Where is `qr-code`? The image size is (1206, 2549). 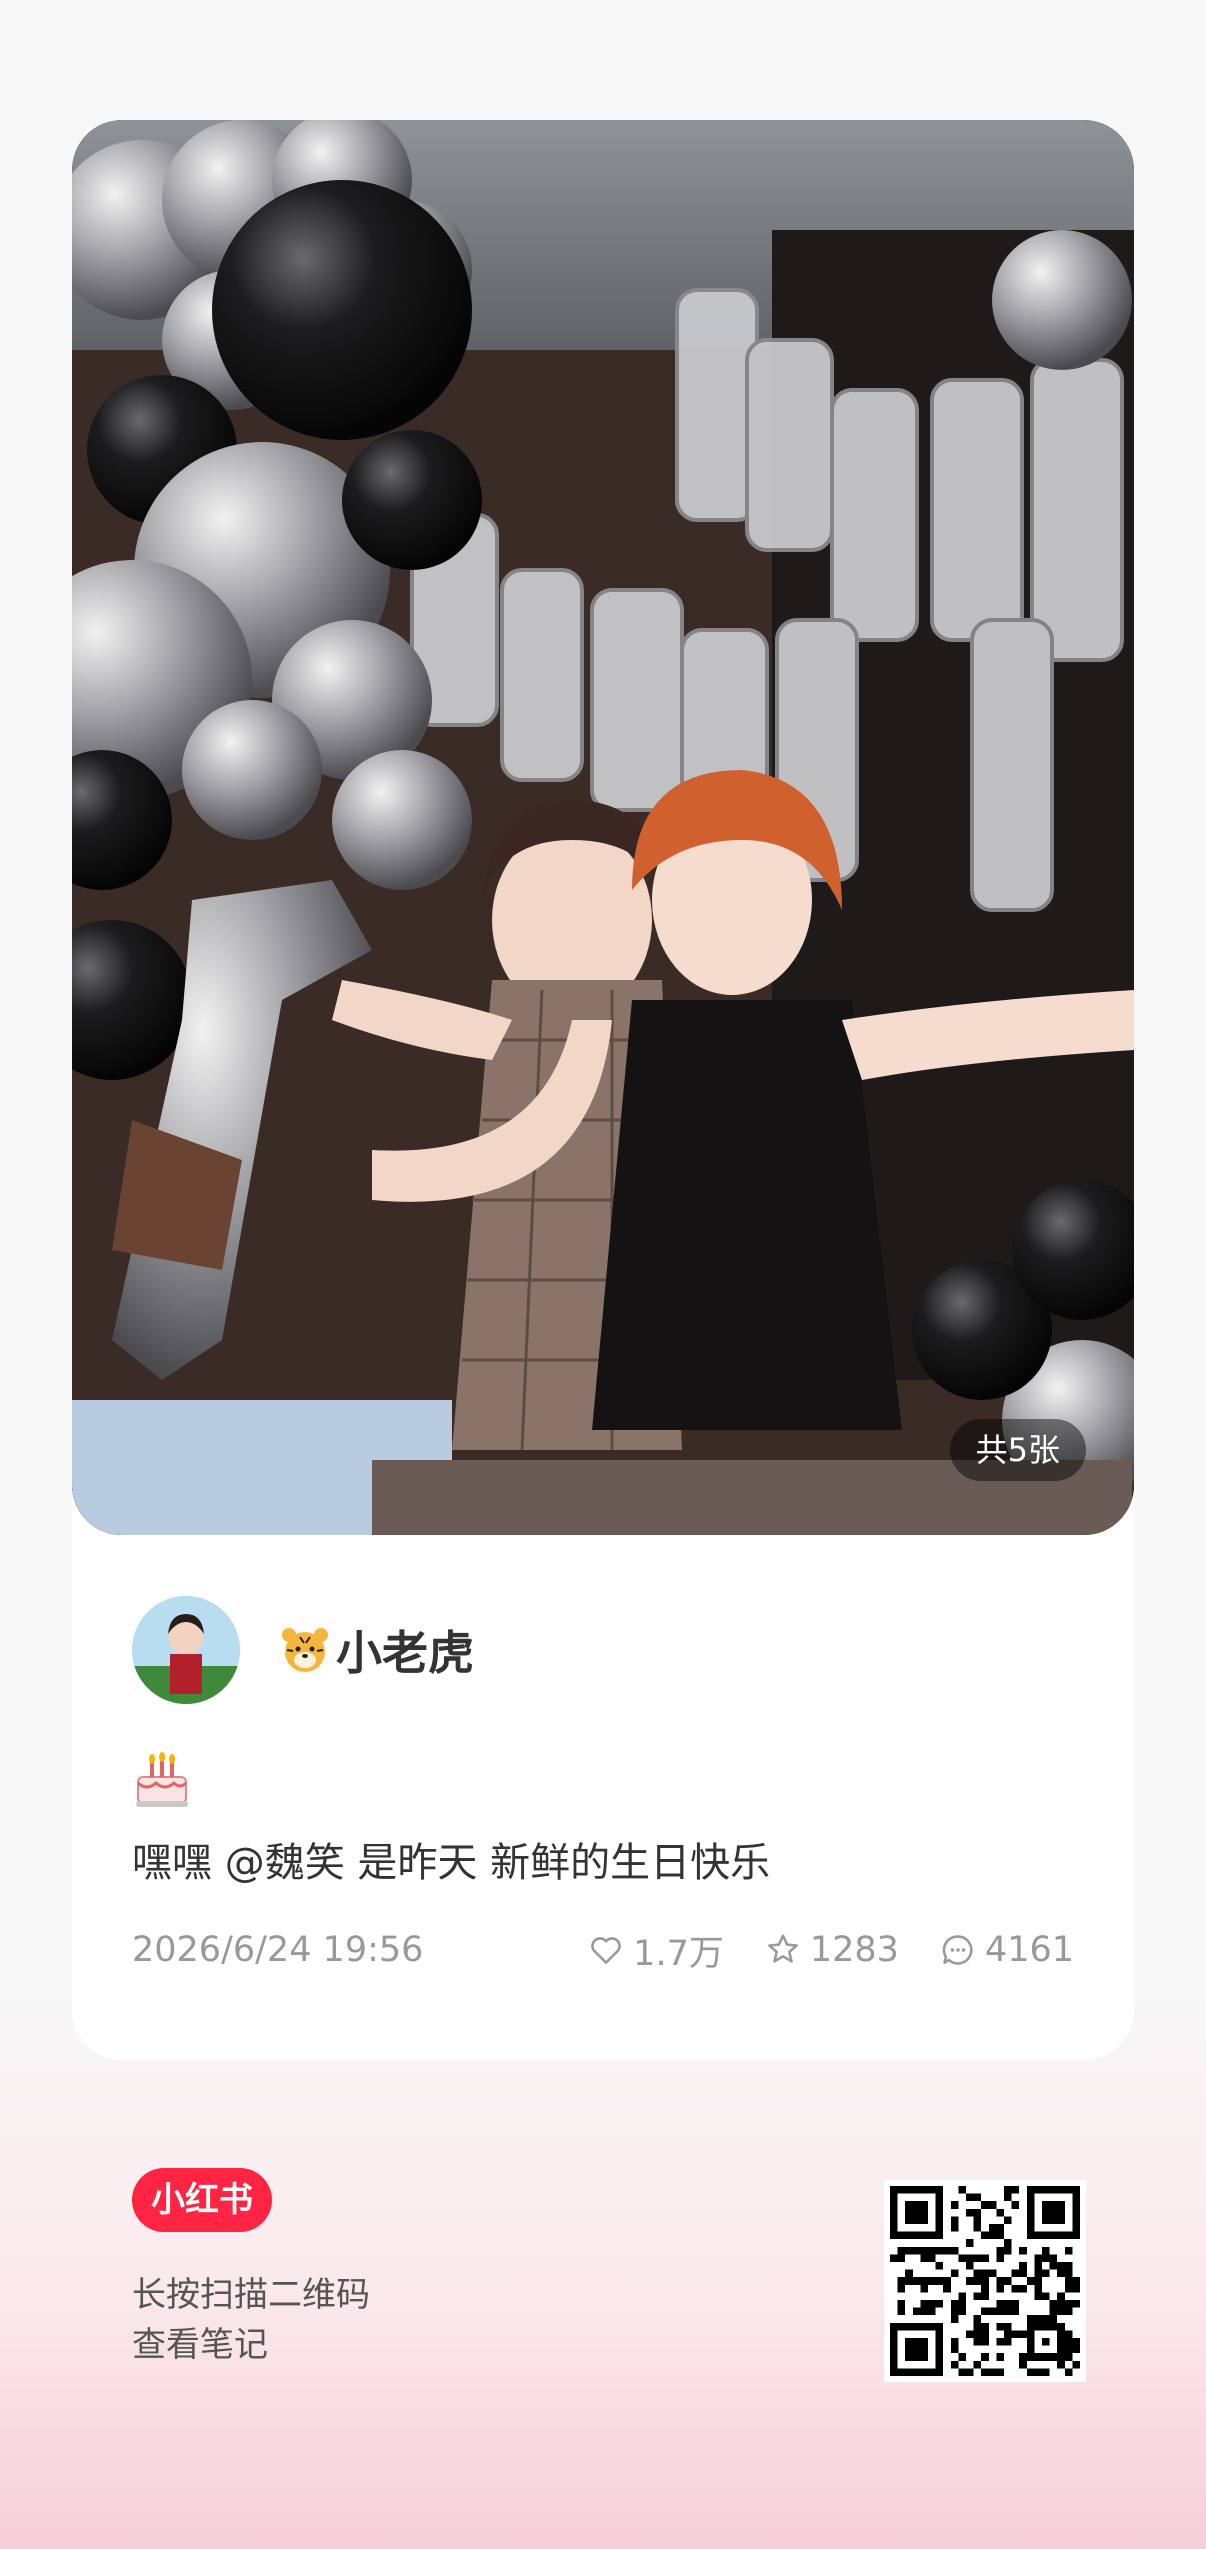
qr-code is located at coordinates (985, 2281).